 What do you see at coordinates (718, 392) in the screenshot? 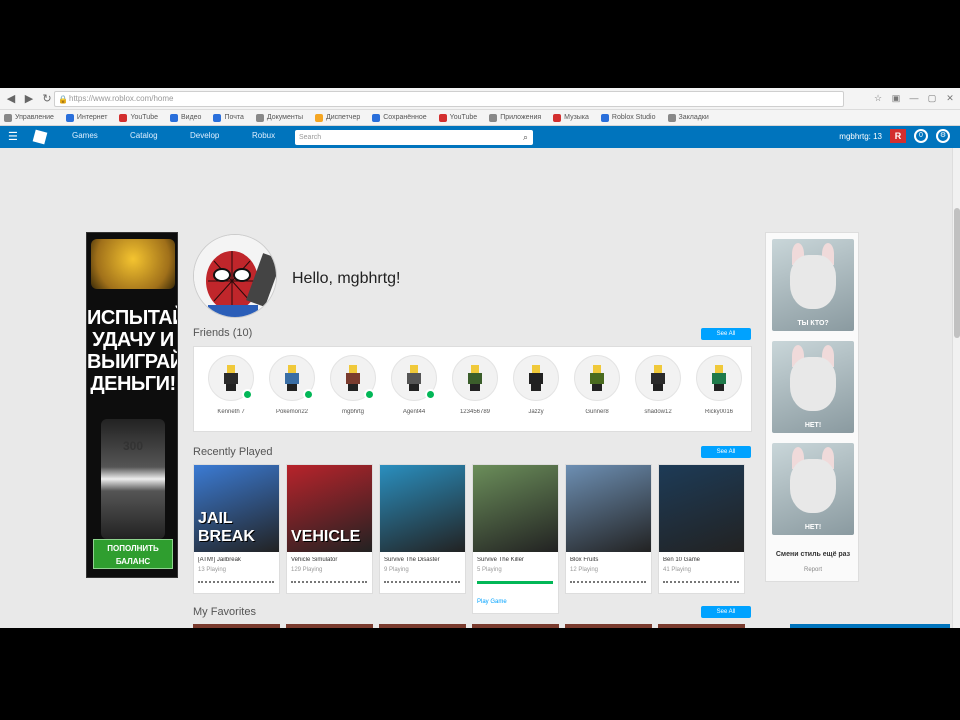
I see `friend-item: Ricky0016` at bounding box center [718, 392].